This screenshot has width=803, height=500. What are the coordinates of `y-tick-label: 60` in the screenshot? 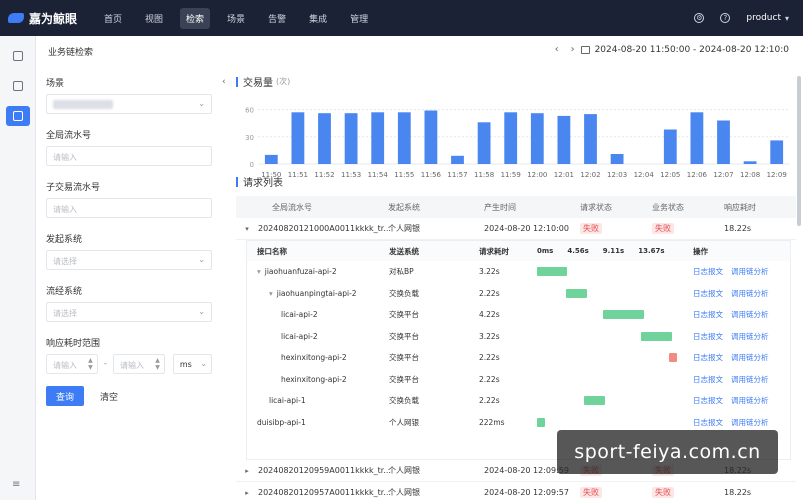 It's located at (249, 111).